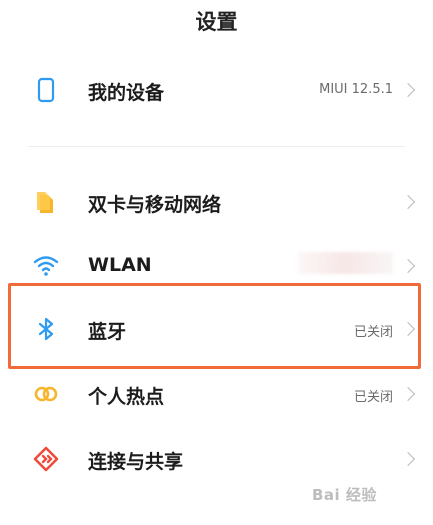  I want to click on hotspot-icon, so click(46, 394).